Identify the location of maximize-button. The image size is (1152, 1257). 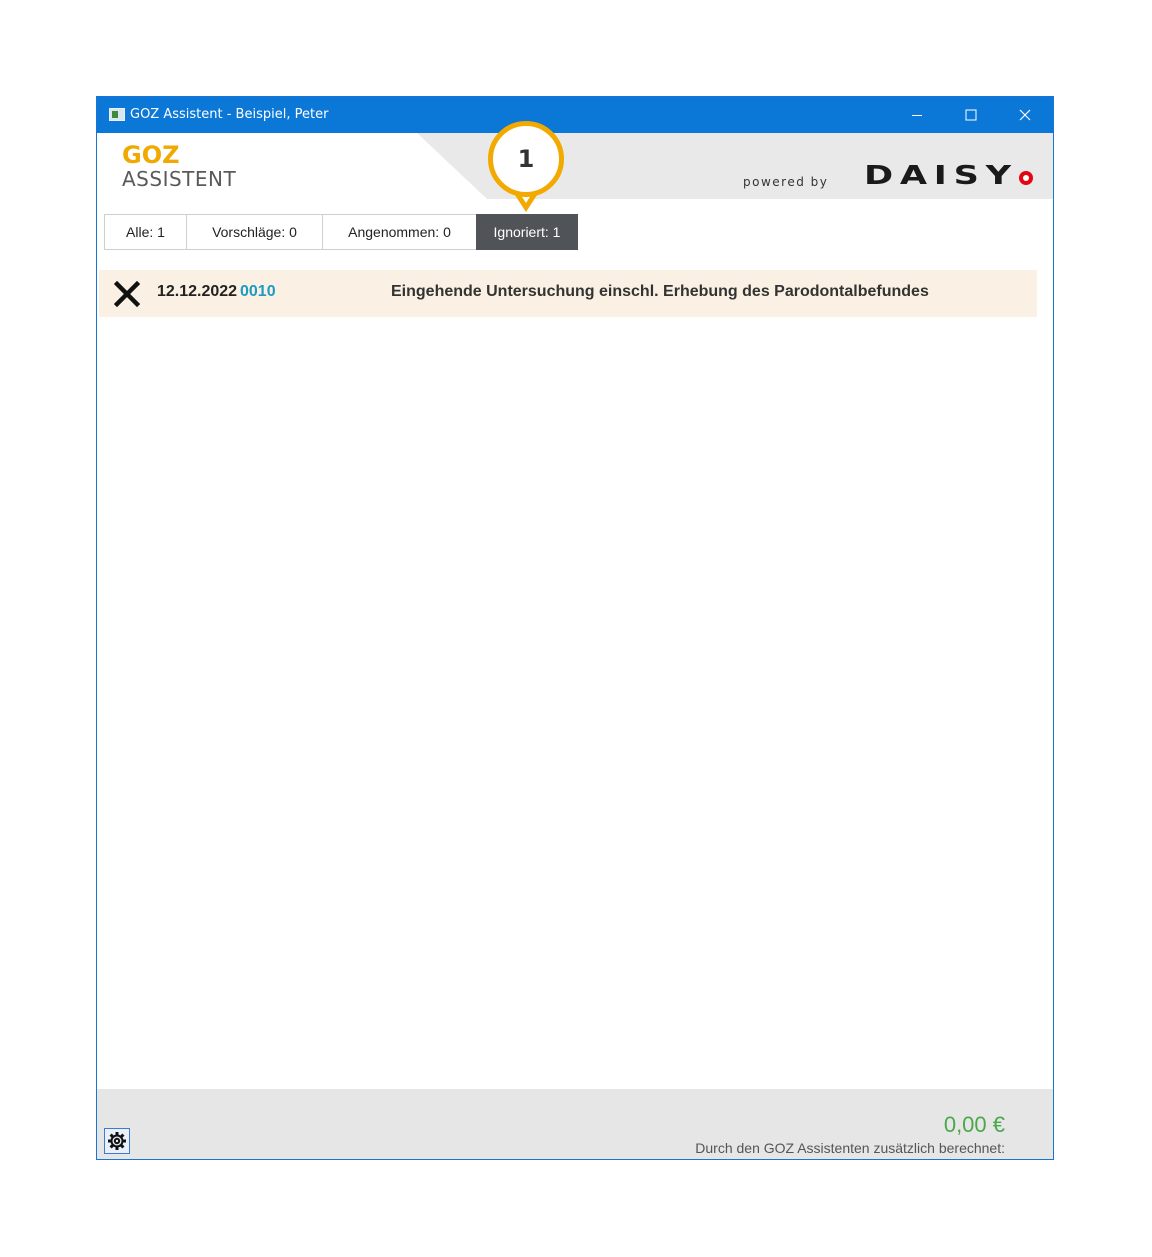
(971, 115).